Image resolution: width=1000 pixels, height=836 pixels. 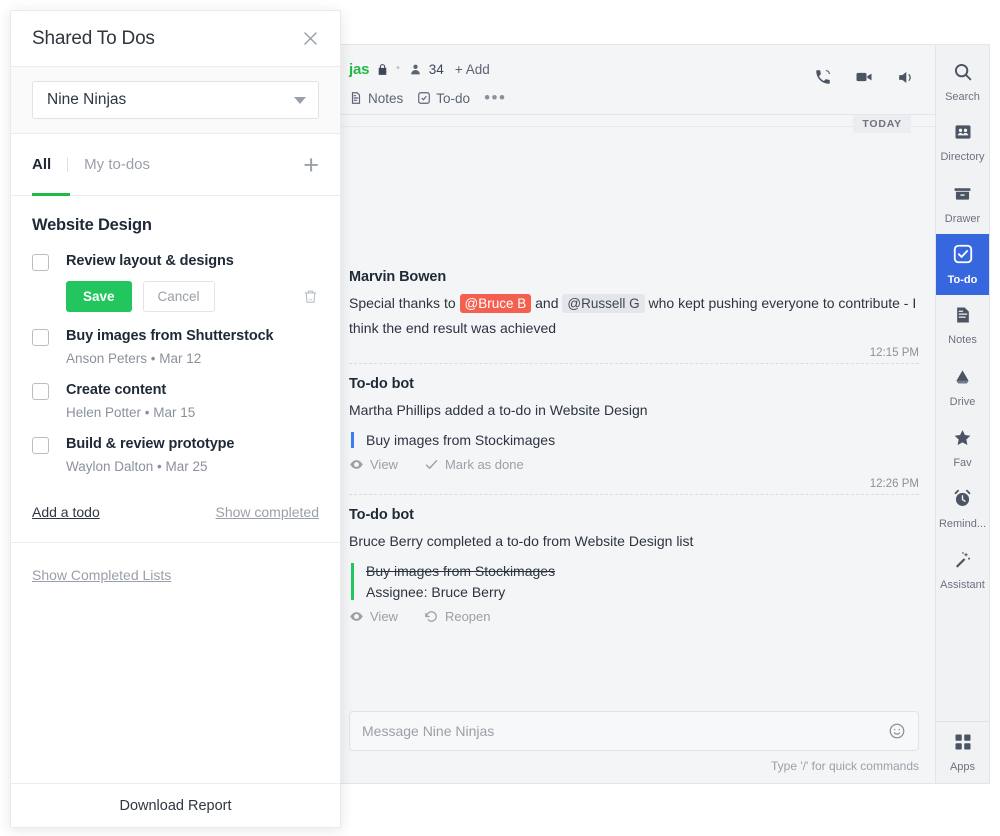 I want to click on alarm-icon, so click(x=962, y=501).